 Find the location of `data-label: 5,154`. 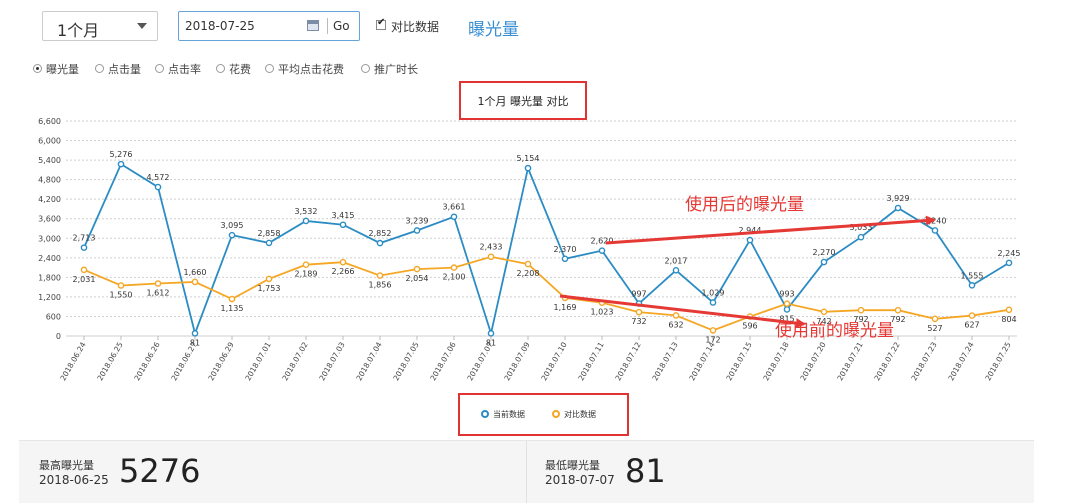

data-label: 5,154 is located at coordinates (528, 158).